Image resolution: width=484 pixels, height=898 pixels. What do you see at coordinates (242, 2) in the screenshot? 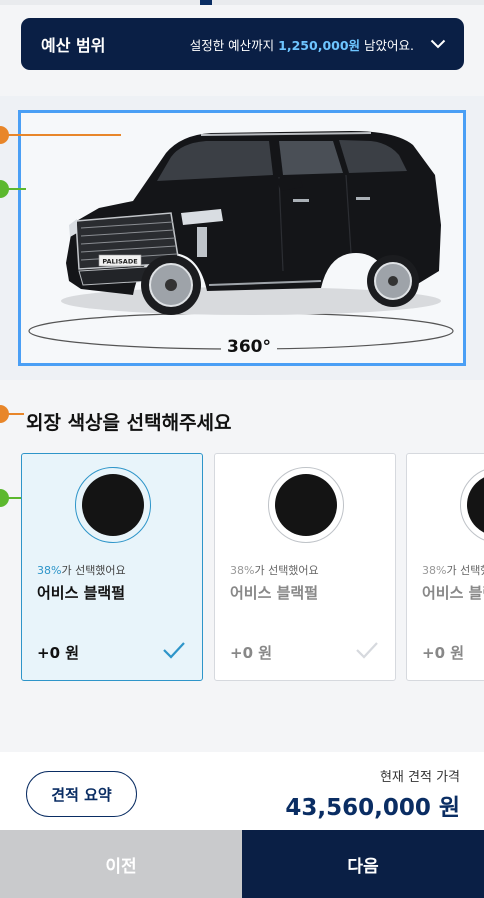
I see `top-edge` at bounding box center [242, 2].